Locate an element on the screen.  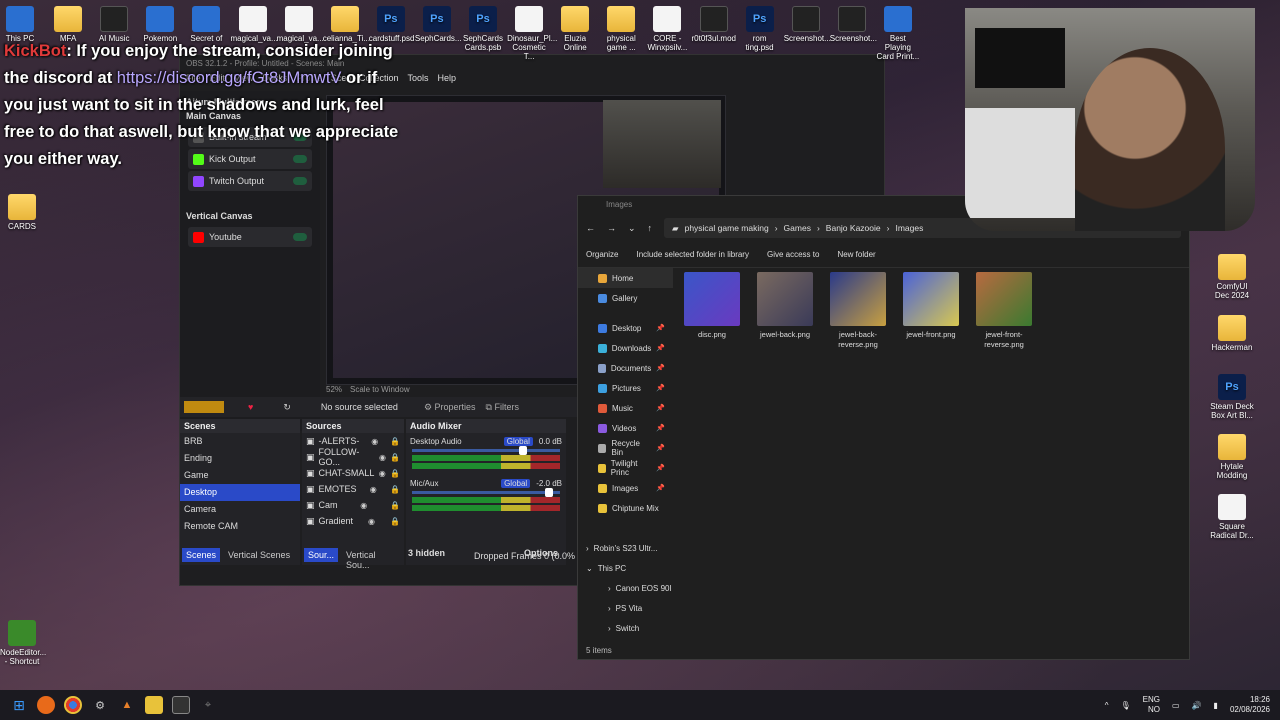
scene-item: Remote CAM is located at coordinates (240, 525).